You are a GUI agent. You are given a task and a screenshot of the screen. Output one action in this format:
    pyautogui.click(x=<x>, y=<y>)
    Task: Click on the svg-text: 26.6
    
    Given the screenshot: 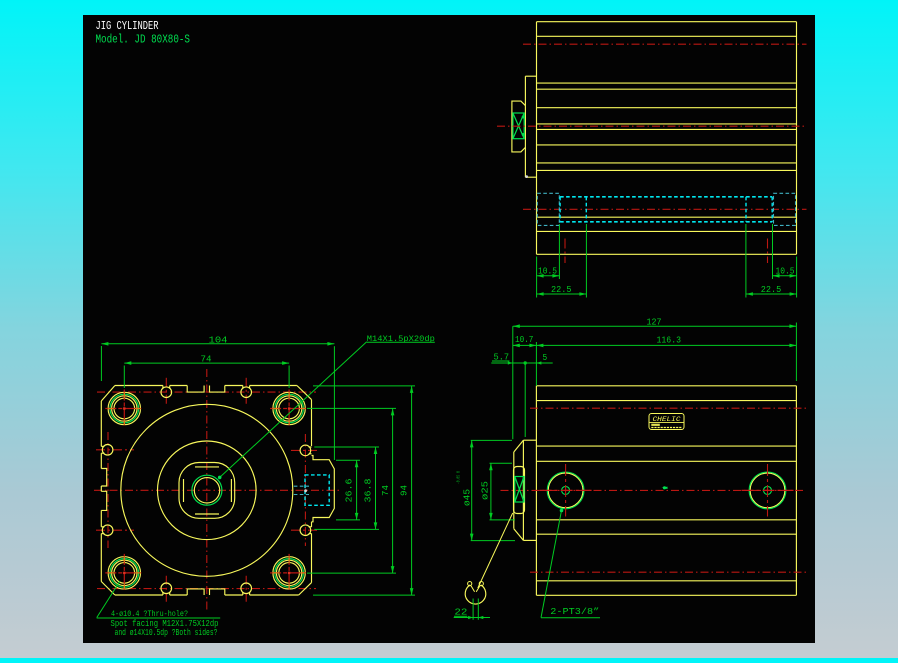 What is the action you would take?
    pyautogui.click(x=350, y=491)
    